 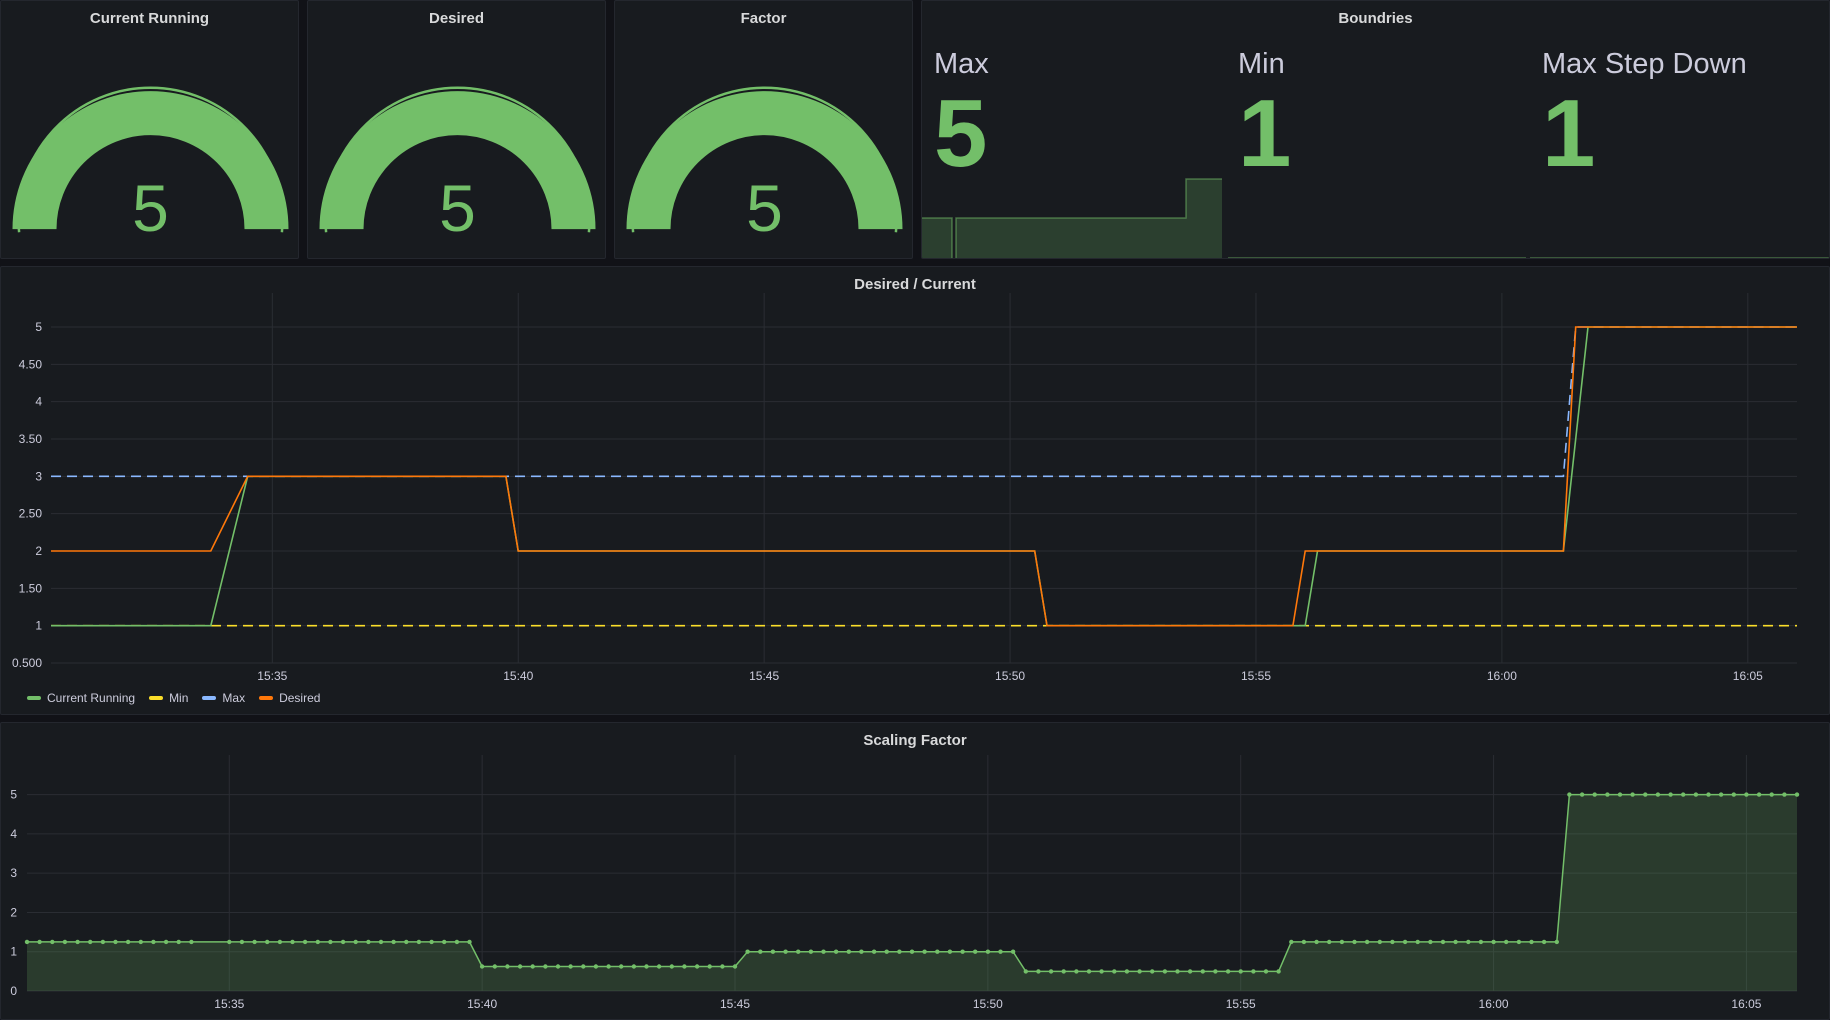 What do you see at coordinates (31, 514) in the screenshot?
I see `y-tick-label: 2.50` at bounding box center [31, 514].